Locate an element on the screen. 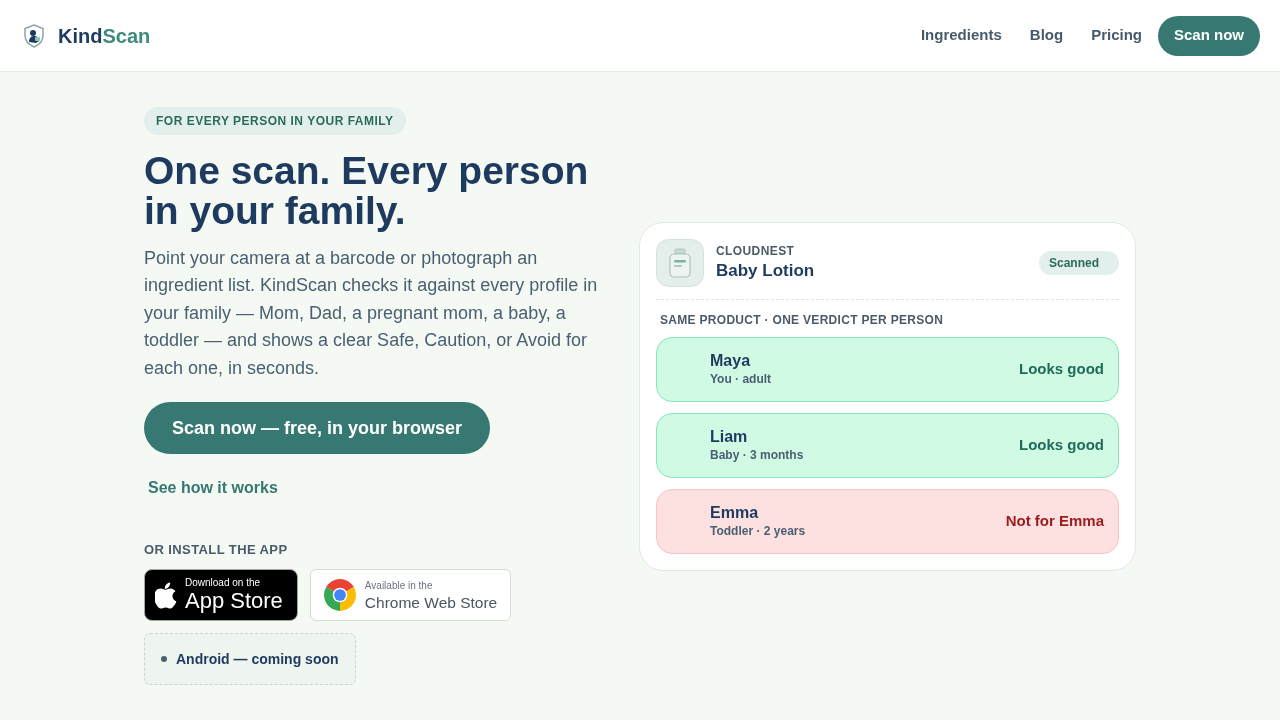 The width and height of the screenshot is (1280, 720). web-store-badge: Available in the Chrome Web Store is located at coordinates (410, 595).